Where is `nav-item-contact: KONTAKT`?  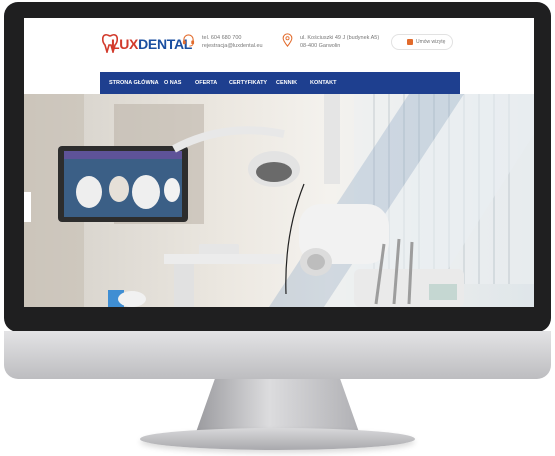
nav-item-contact: KONTAKT is located at coordinates (323, 83).